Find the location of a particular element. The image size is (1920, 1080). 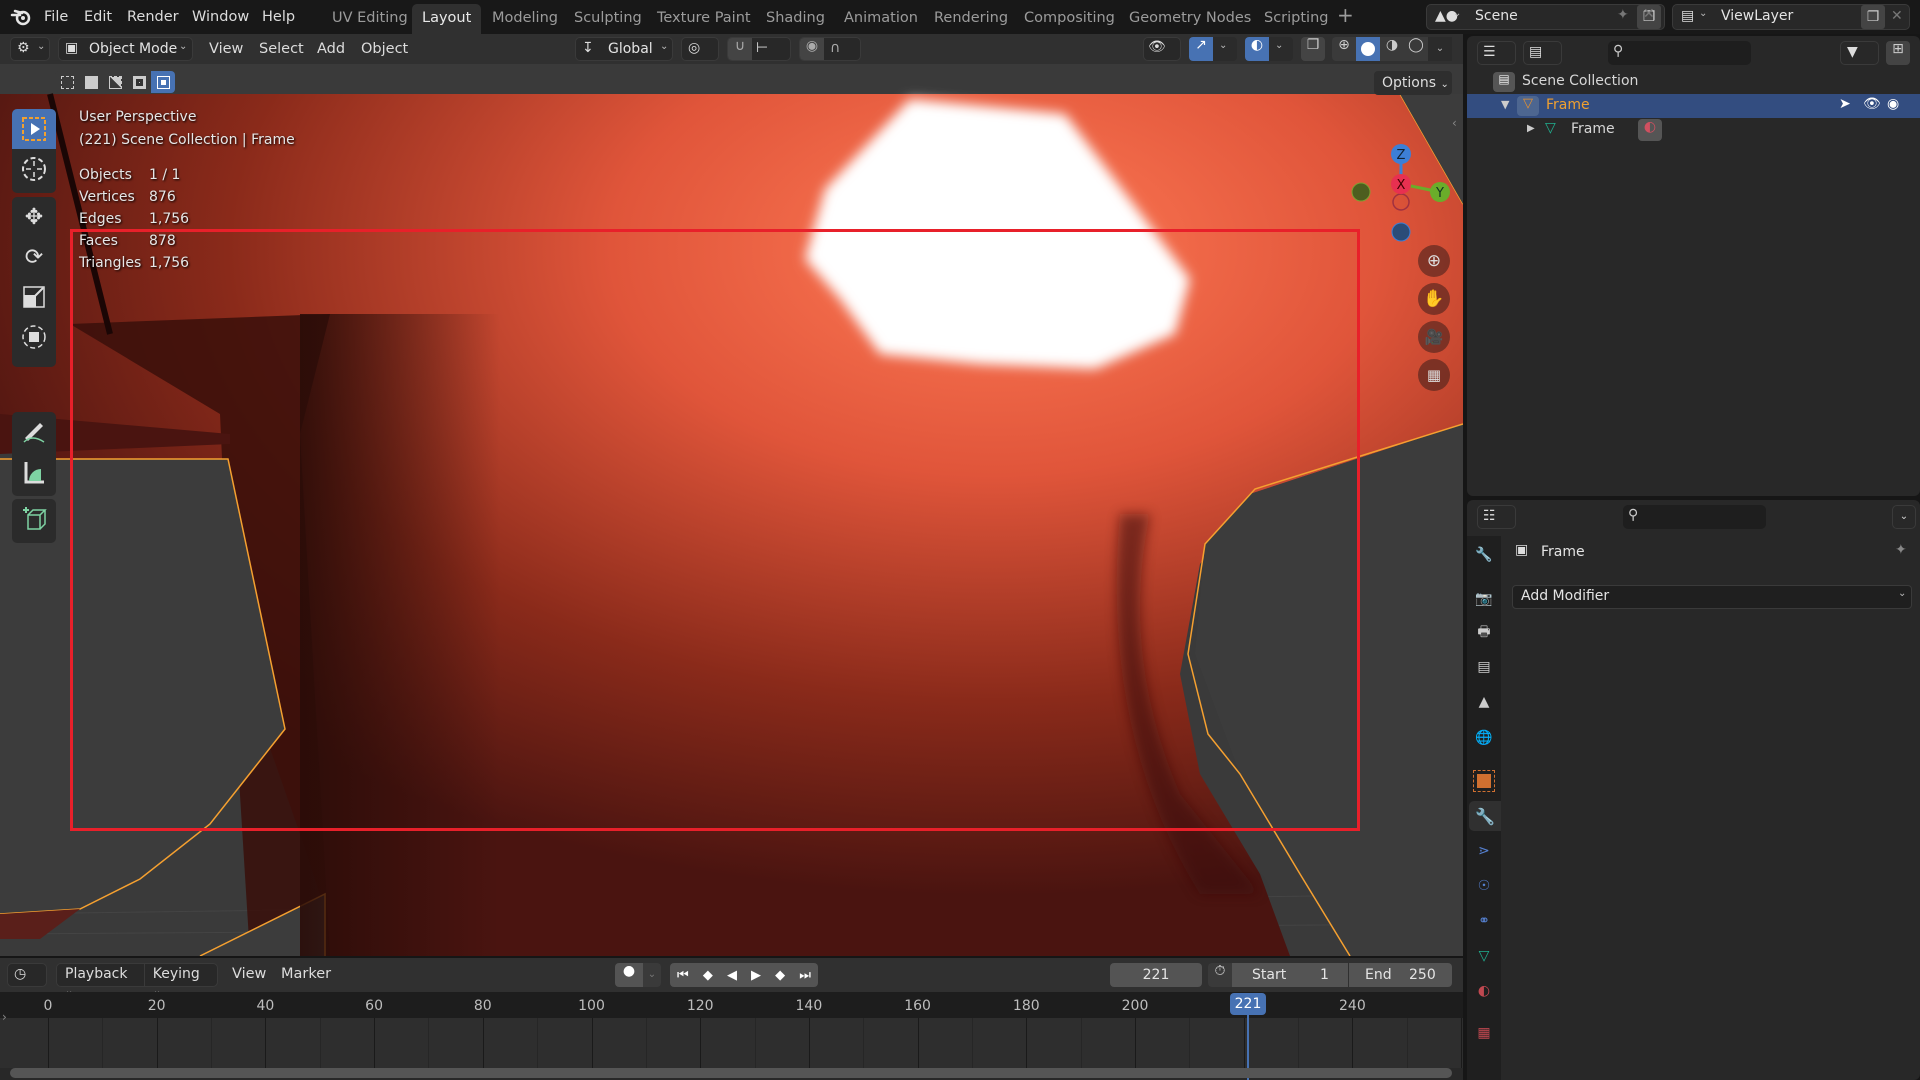

add-workspace-button: + is located at coordinates (1345, 15).